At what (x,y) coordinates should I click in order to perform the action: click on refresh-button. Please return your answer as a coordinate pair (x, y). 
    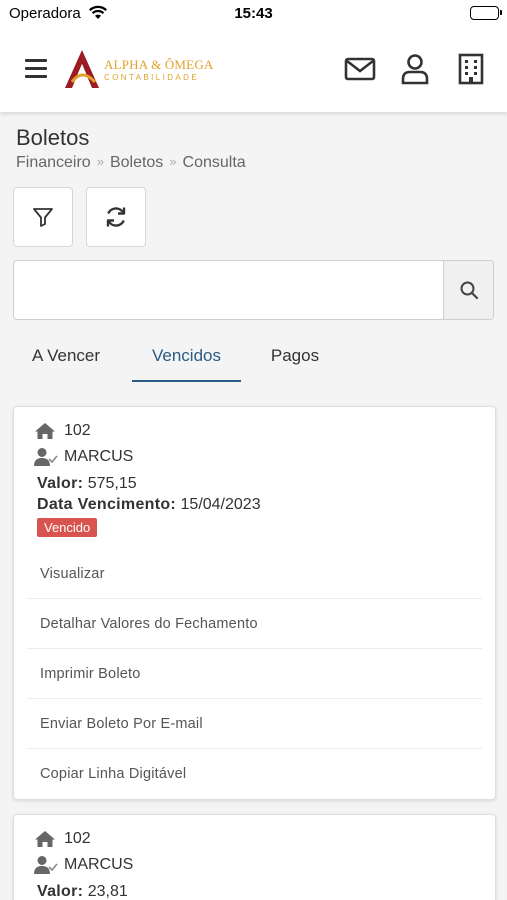
    Looking at the image, I should click on (116, 217).